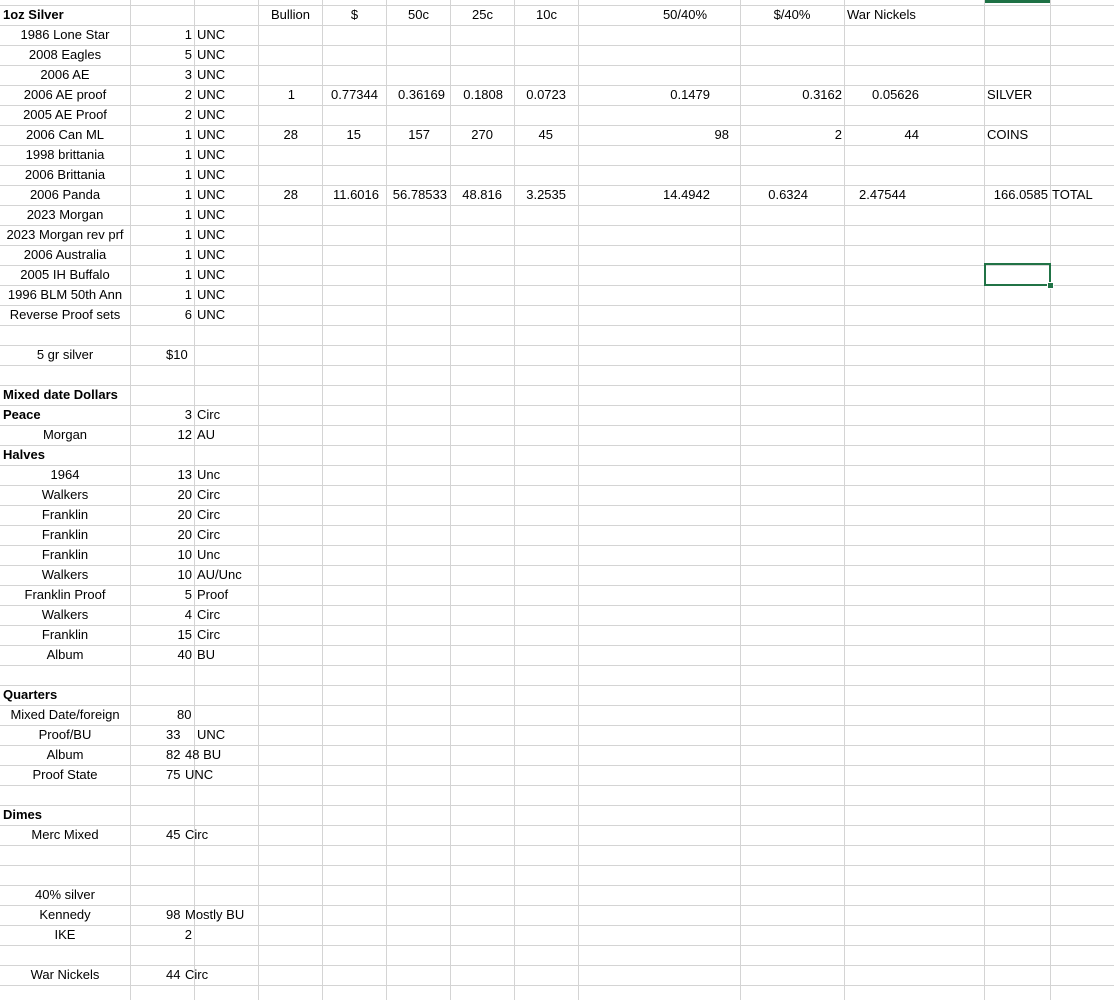 This screenshot has width=1114, height=1000. Describe the element at coordinates (227, 595) in the screenshot. I see `cell-item-grade: Proof` at that location.